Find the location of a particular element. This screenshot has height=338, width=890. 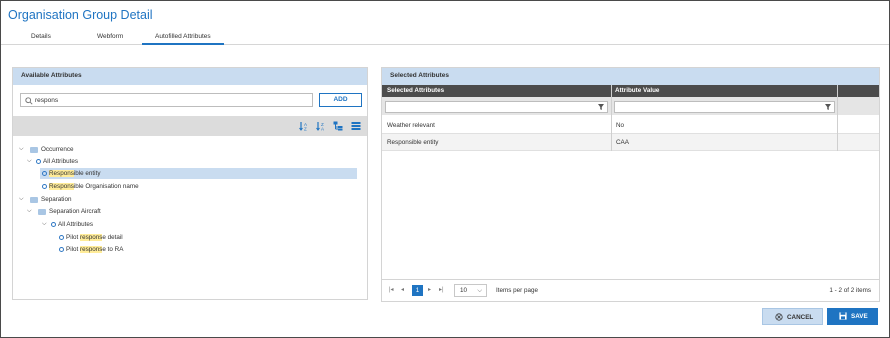

tree-node-label: Pilot response detail is located at coordinates (94, 237).